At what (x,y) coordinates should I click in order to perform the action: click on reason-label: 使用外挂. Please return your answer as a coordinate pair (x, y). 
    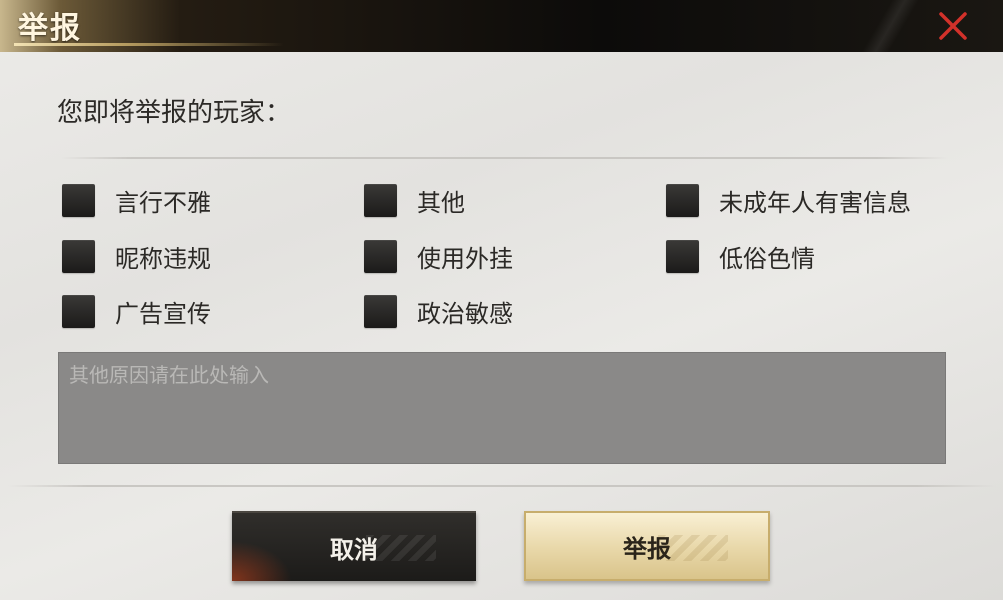
    Looking at the image, I should click on (465, 258).